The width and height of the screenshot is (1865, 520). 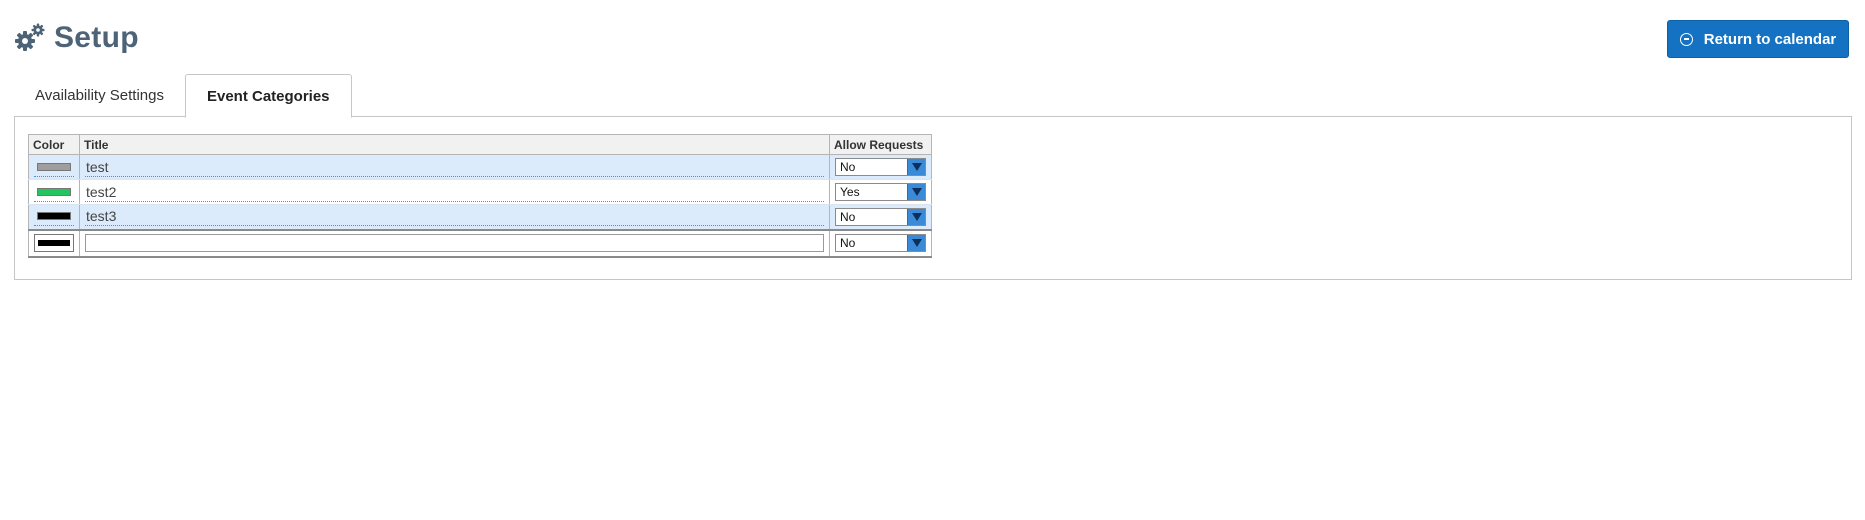 I want to click on title-editable: test2, so click(x=454, y=192).